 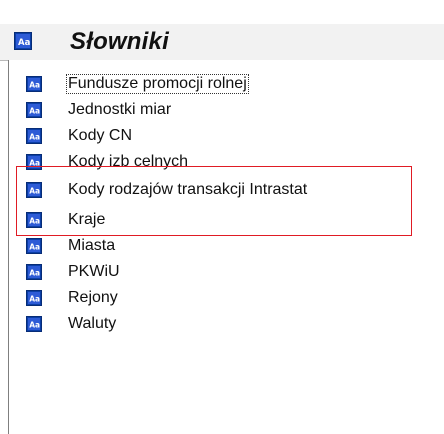 What do you see at coordinates (92, 245) in the screenshot?
I see `tree-item-label: Miasta` at bounding box center [92, 245].